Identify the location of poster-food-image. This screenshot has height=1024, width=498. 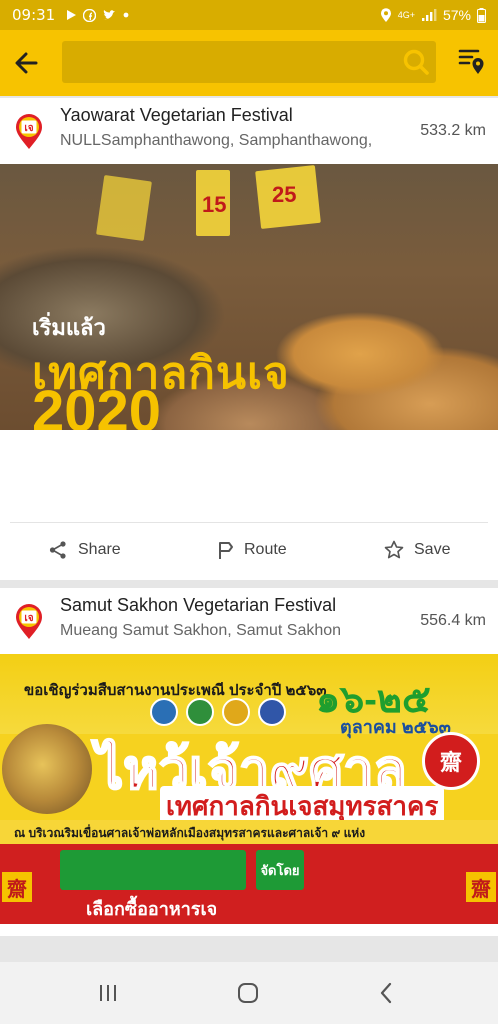
(47, 769).